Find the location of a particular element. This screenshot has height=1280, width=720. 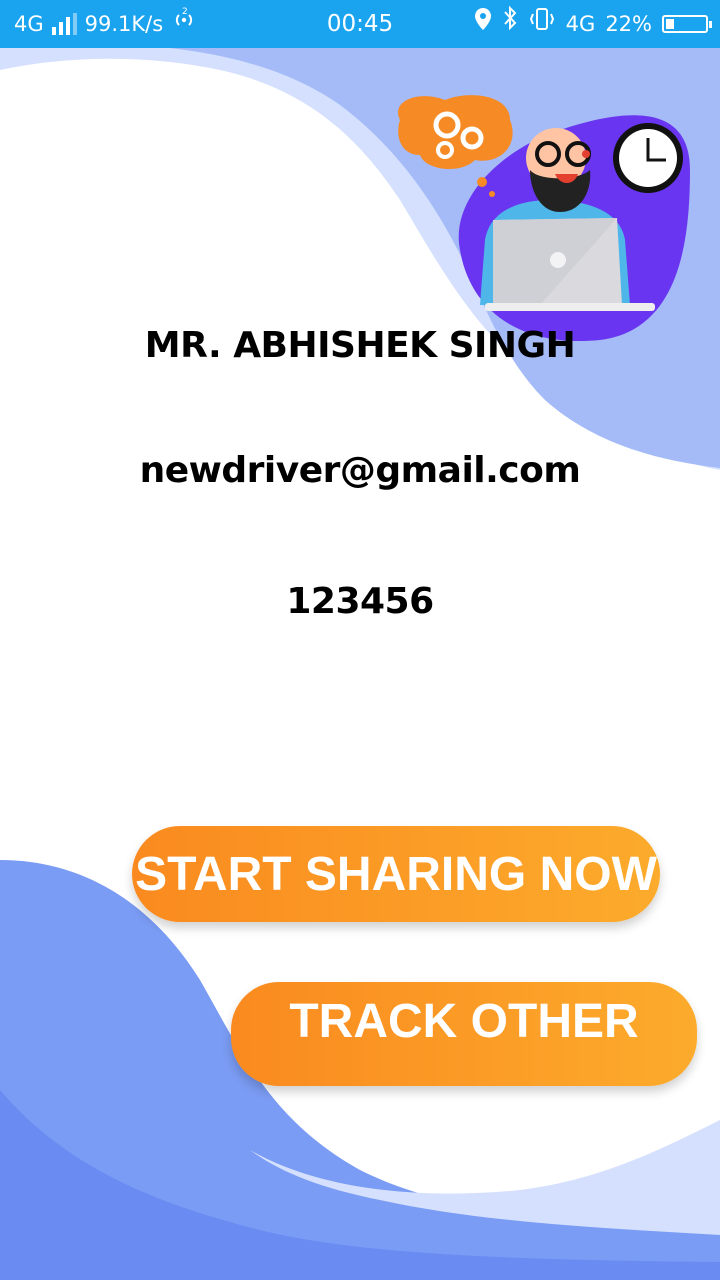

status-bar: 4G 99.1K/s 2 00:45 4G 22% is located at coordinates (360, 24).